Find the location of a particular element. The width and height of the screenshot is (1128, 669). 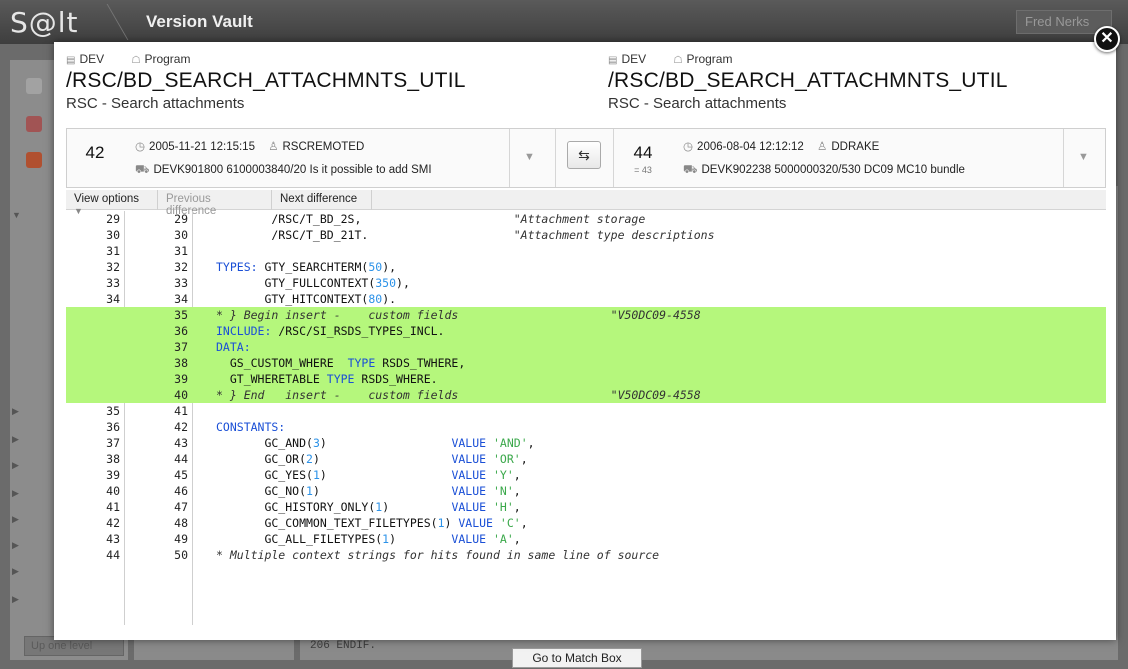

chevron-down-icon: ▼ is located at coordinates (529, 157).